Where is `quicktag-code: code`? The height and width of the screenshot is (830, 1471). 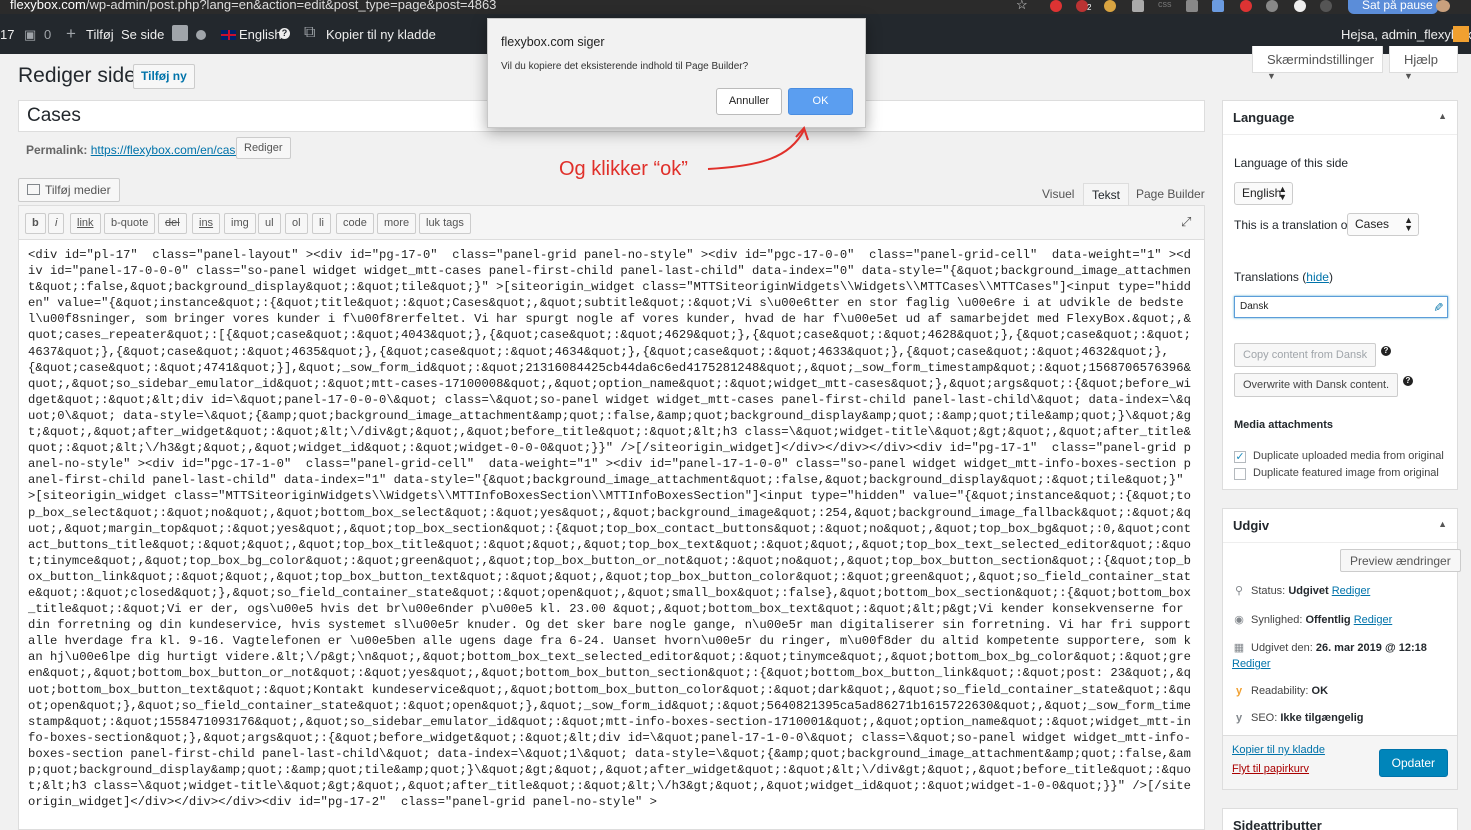
quicktag-code: code is located at coordinates (355, 223).